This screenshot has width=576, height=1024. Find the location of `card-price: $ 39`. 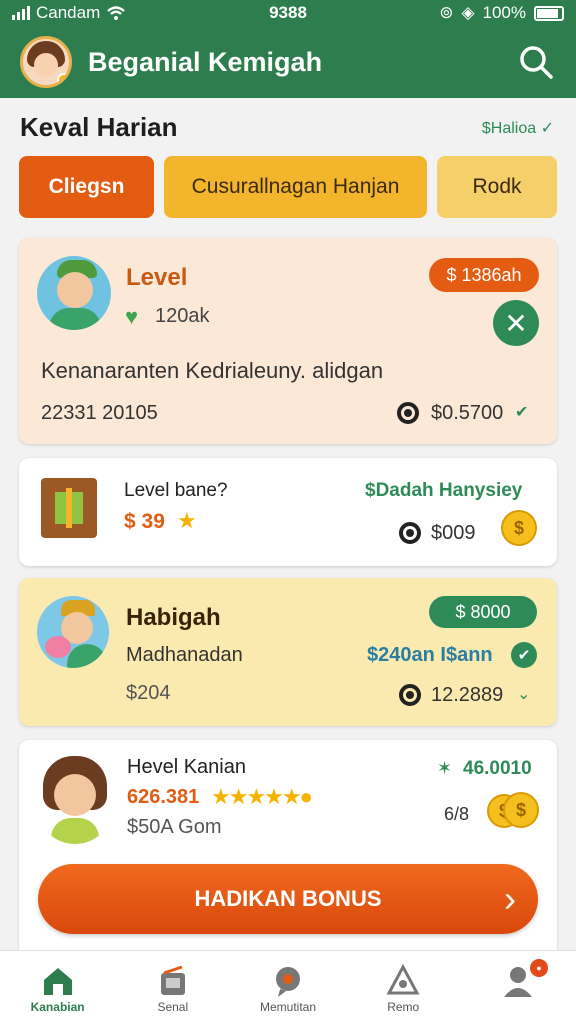

card-price: $ 39 is located at coordinates (144, 521).